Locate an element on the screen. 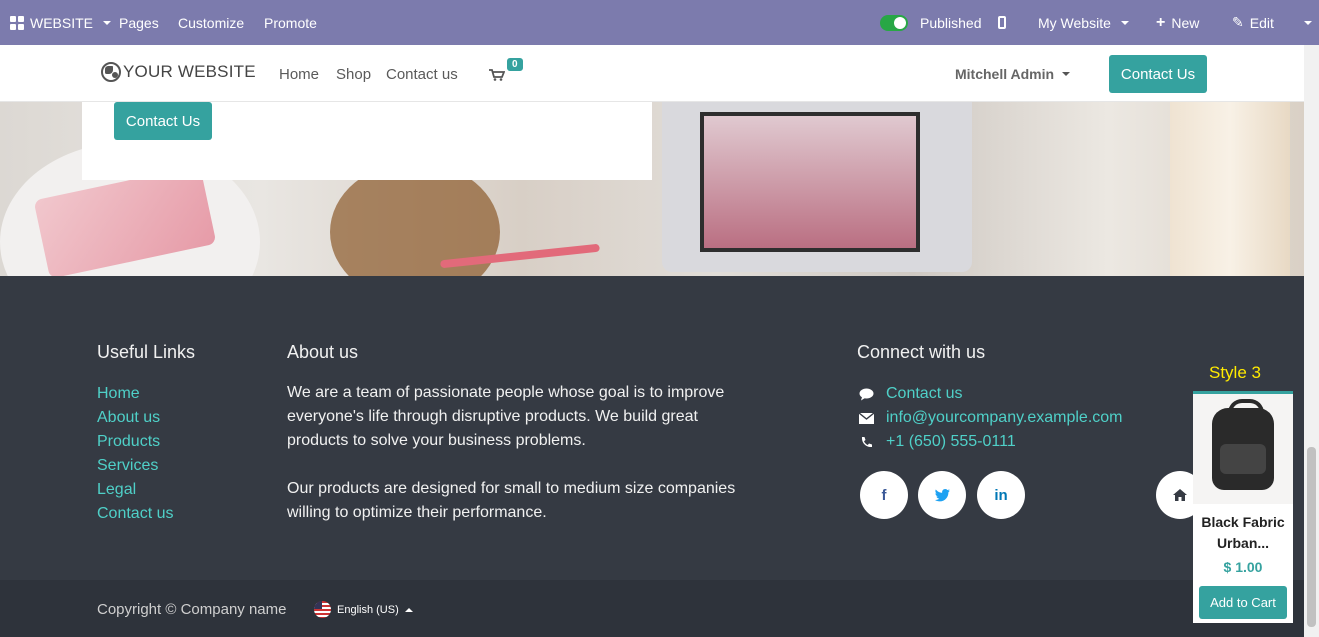  sub-footer: Copyright © Company name English (US) is located at coordinates (652, 608).